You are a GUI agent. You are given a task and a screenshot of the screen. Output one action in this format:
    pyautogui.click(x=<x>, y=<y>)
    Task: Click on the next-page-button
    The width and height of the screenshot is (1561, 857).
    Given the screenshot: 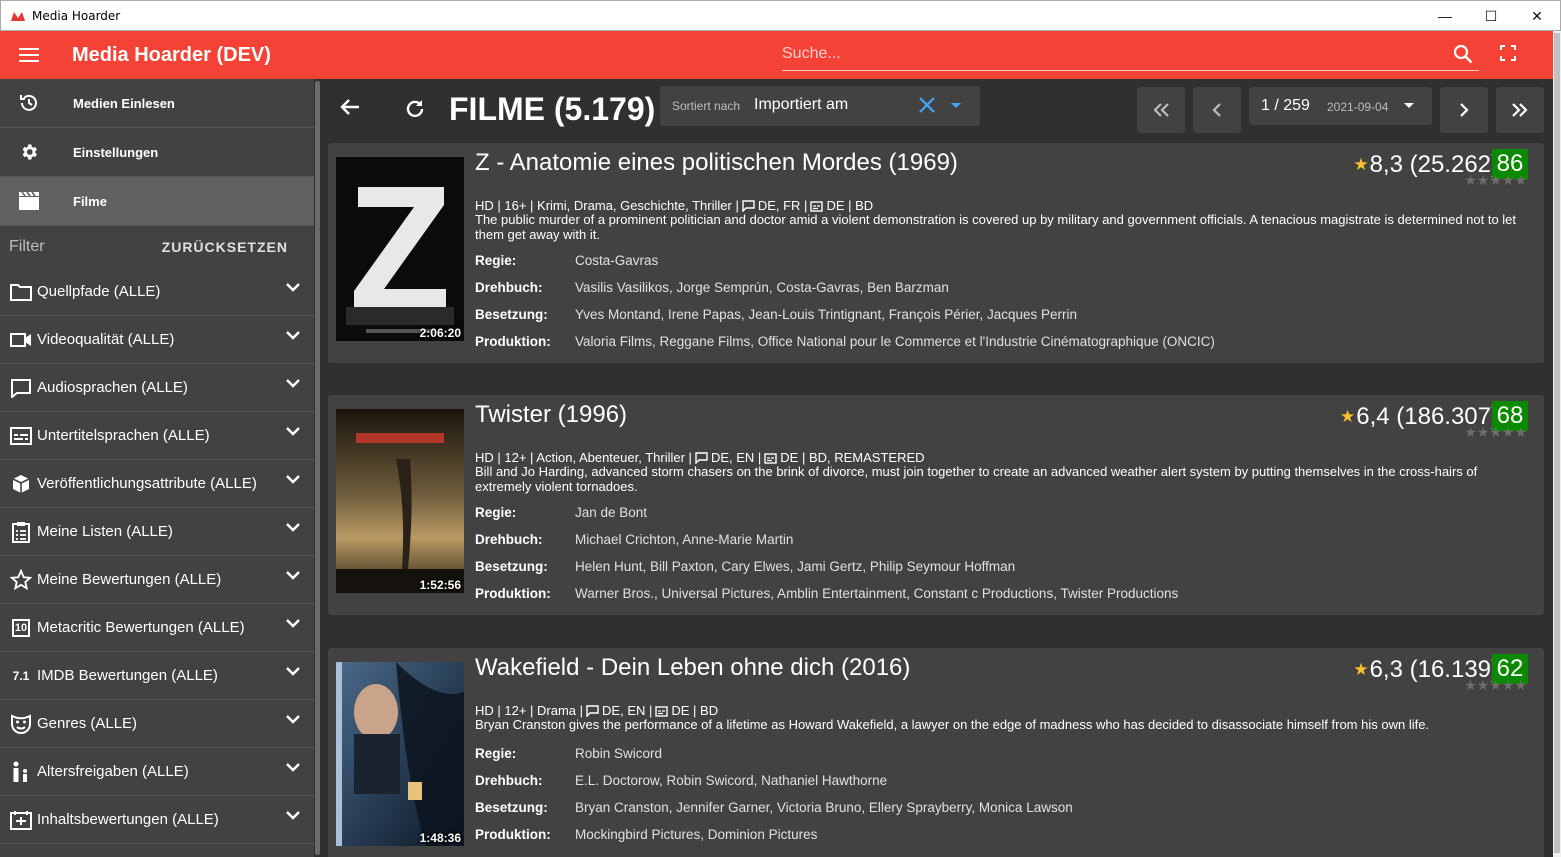 What is the action you would take?
    pyautogui.click(x=1464, y=110)
    